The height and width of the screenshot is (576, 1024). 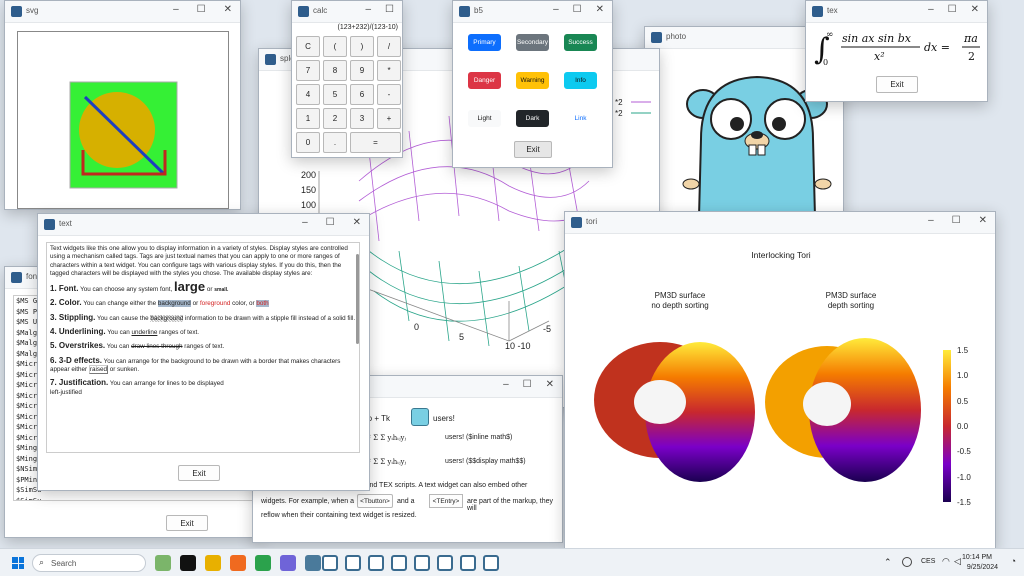 I want to click on volume-icon: ◁, so click(x=957, y=561).